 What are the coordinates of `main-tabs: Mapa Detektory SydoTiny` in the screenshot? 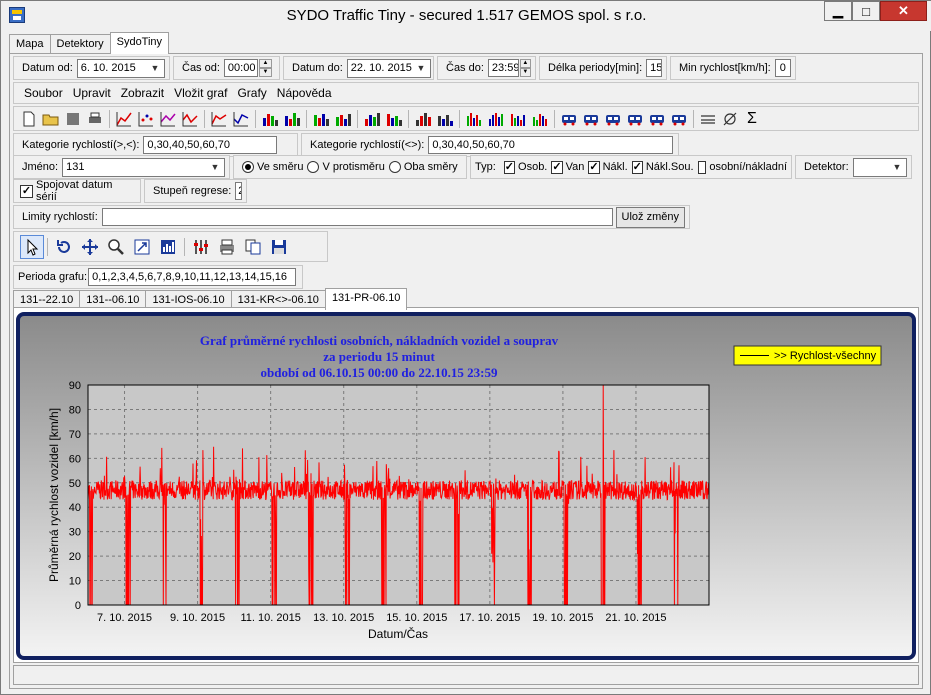 It's located at (89, 43).